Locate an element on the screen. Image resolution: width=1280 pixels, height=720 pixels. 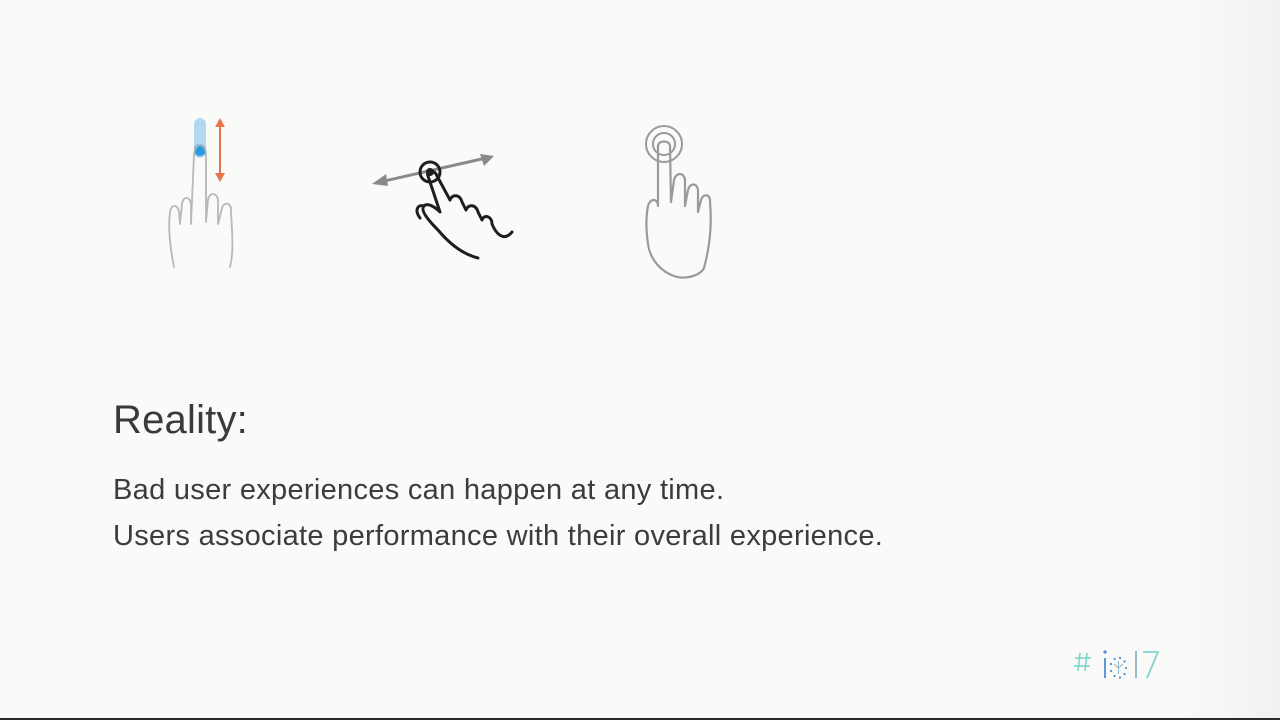
horizontal-swipe-gesture-icon is located at coordinates (442, 208).